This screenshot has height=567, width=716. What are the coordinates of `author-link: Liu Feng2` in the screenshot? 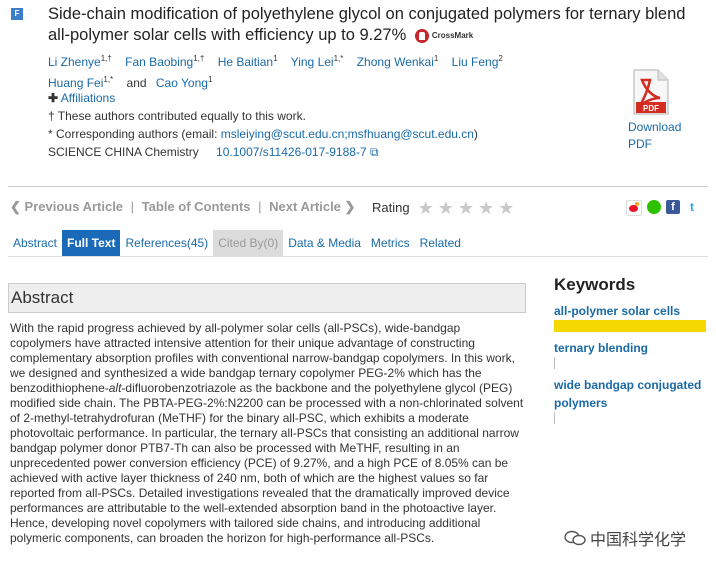 It's located at (477, 61).